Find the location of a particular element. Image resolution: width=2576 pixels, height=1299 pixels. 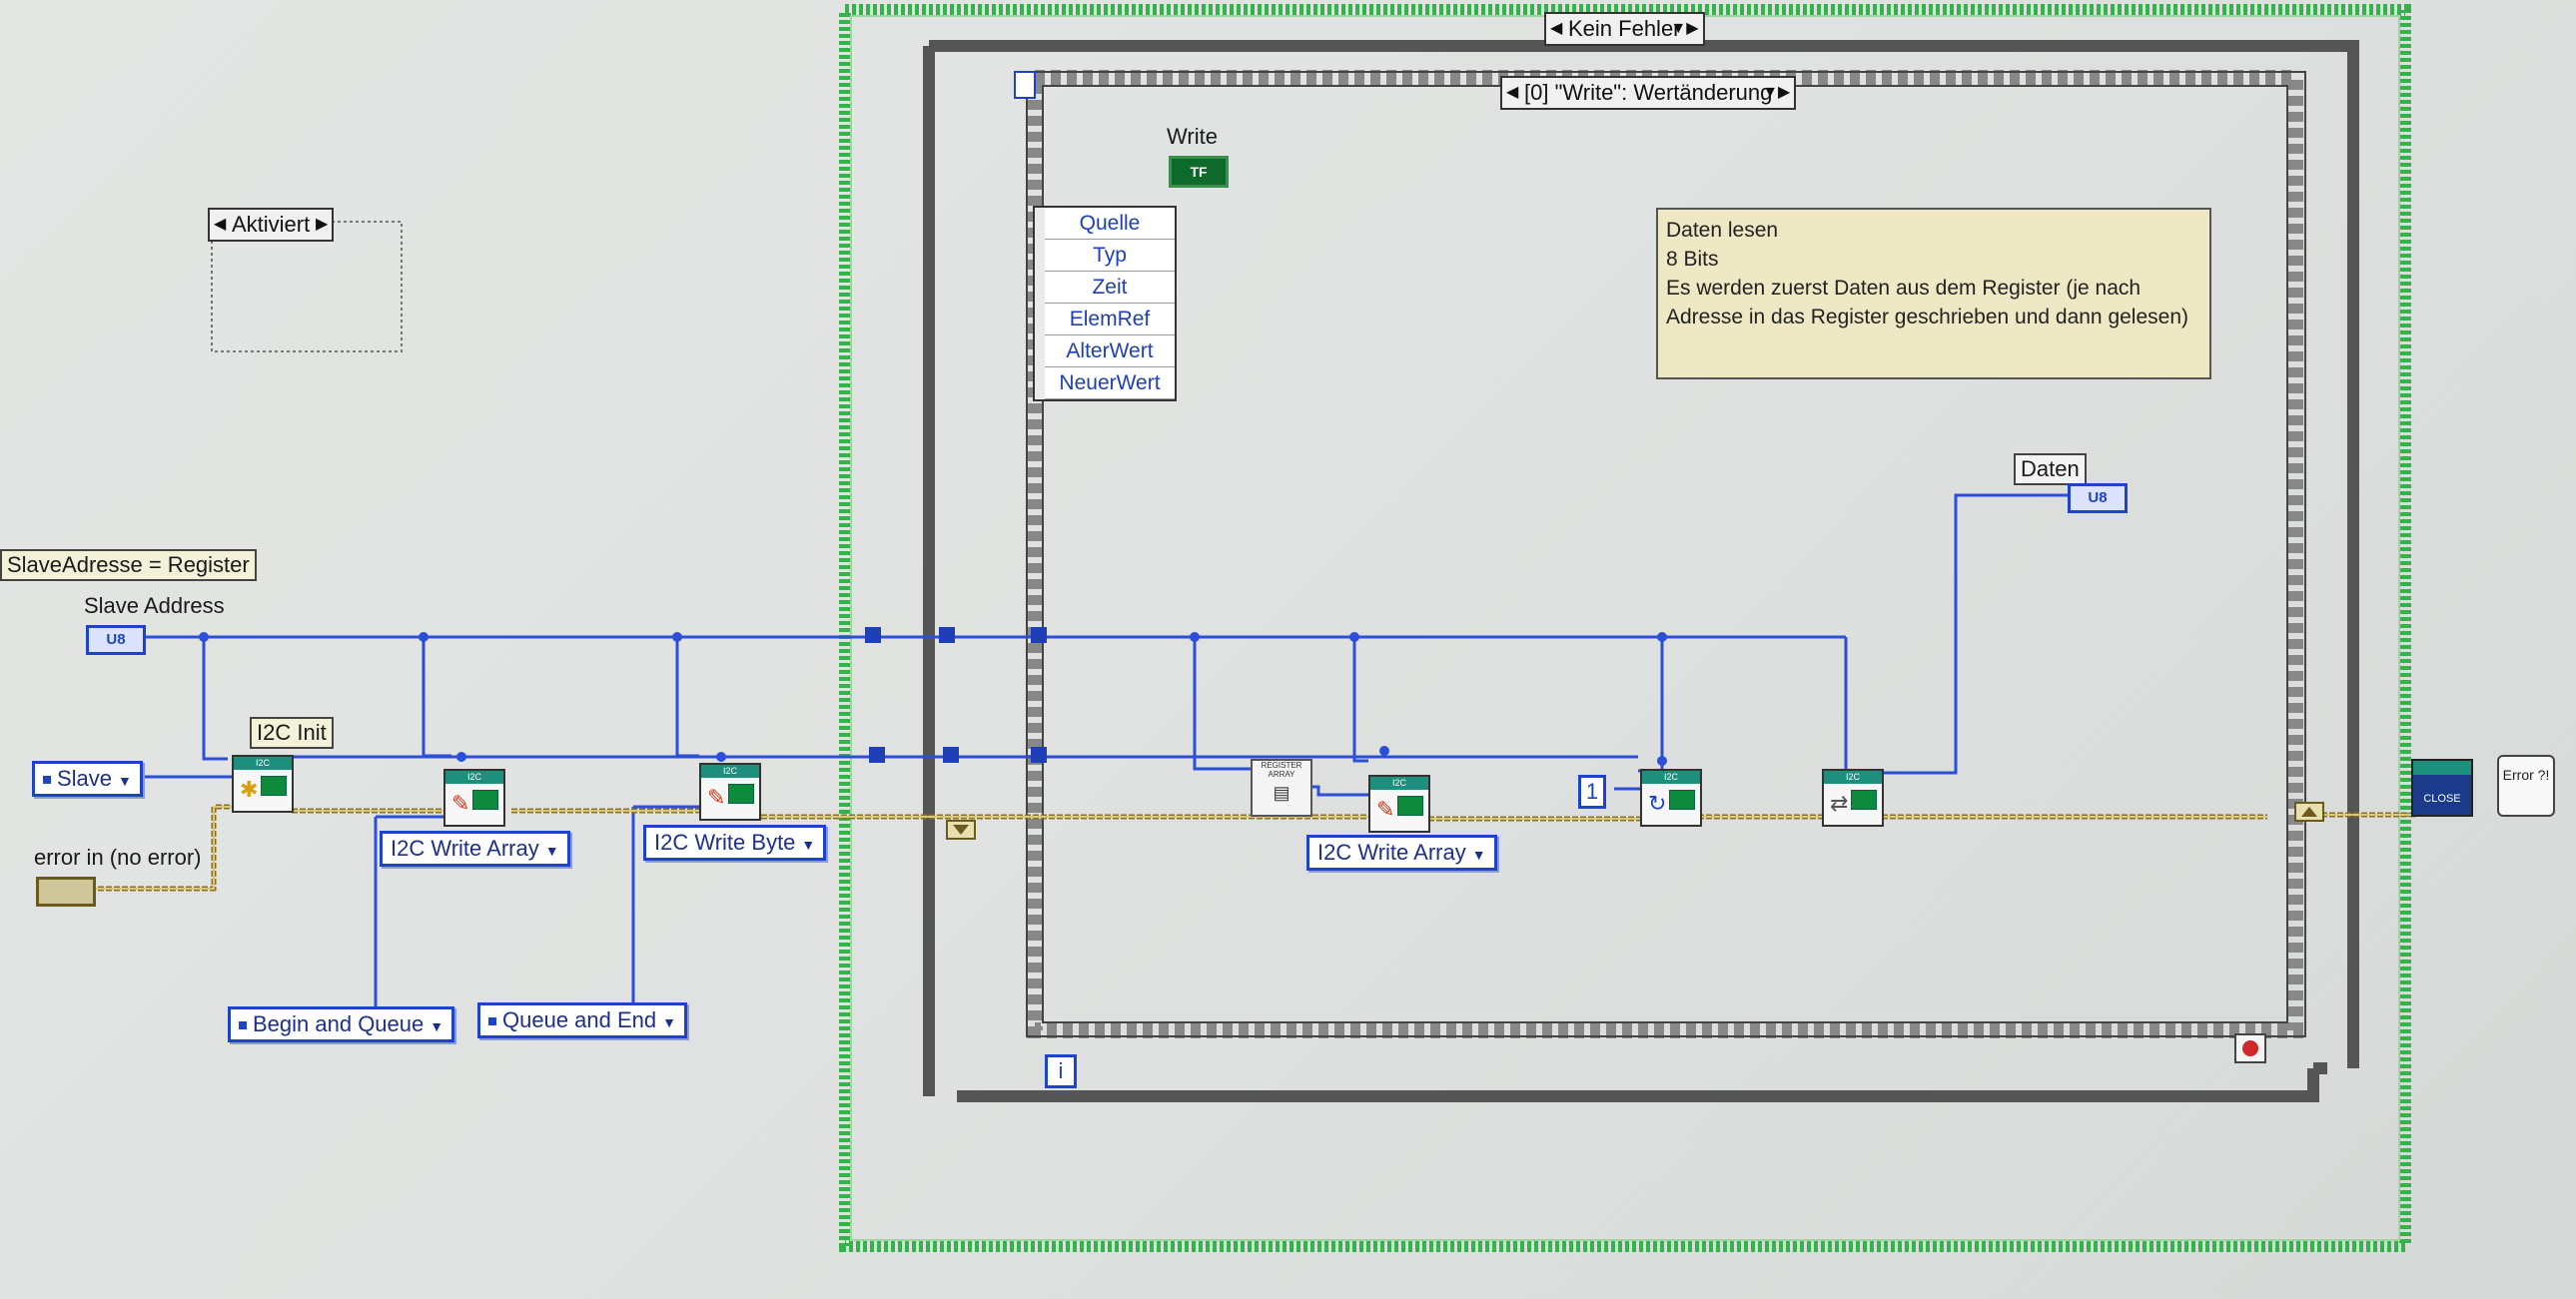

event-data-item: Typ is located at coordinates (1110, 256).